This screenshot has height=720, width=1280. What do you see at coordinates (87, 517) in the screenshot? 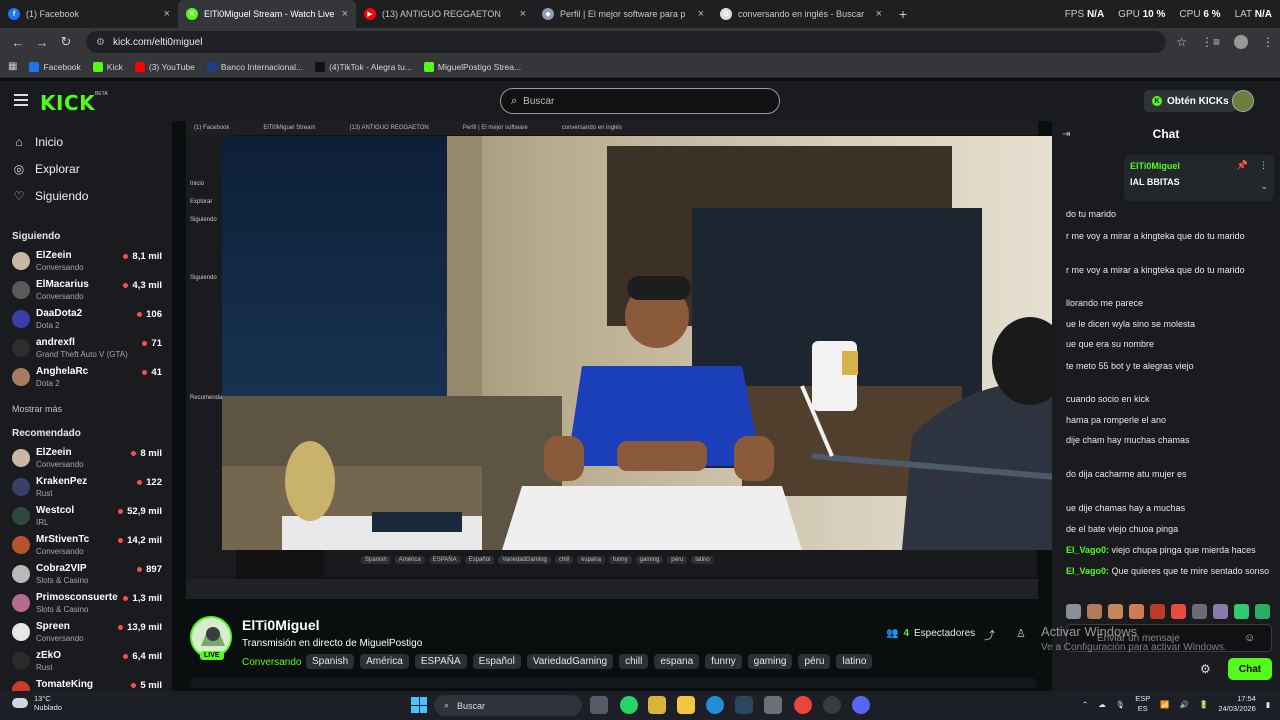
I see `sidebar-channel: Westcol IRL 52,9 mil` at bounding box center [87, 517].